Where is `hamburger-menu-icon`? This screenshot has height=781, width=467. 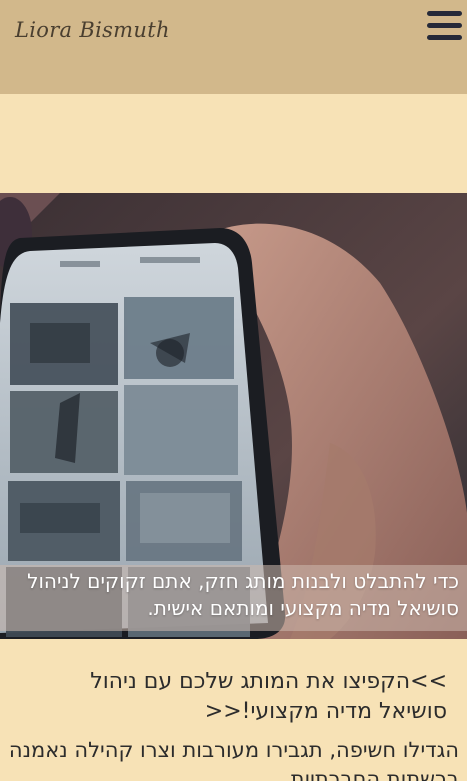 hamburger-menu-icon is located at coordinates (445, 26).